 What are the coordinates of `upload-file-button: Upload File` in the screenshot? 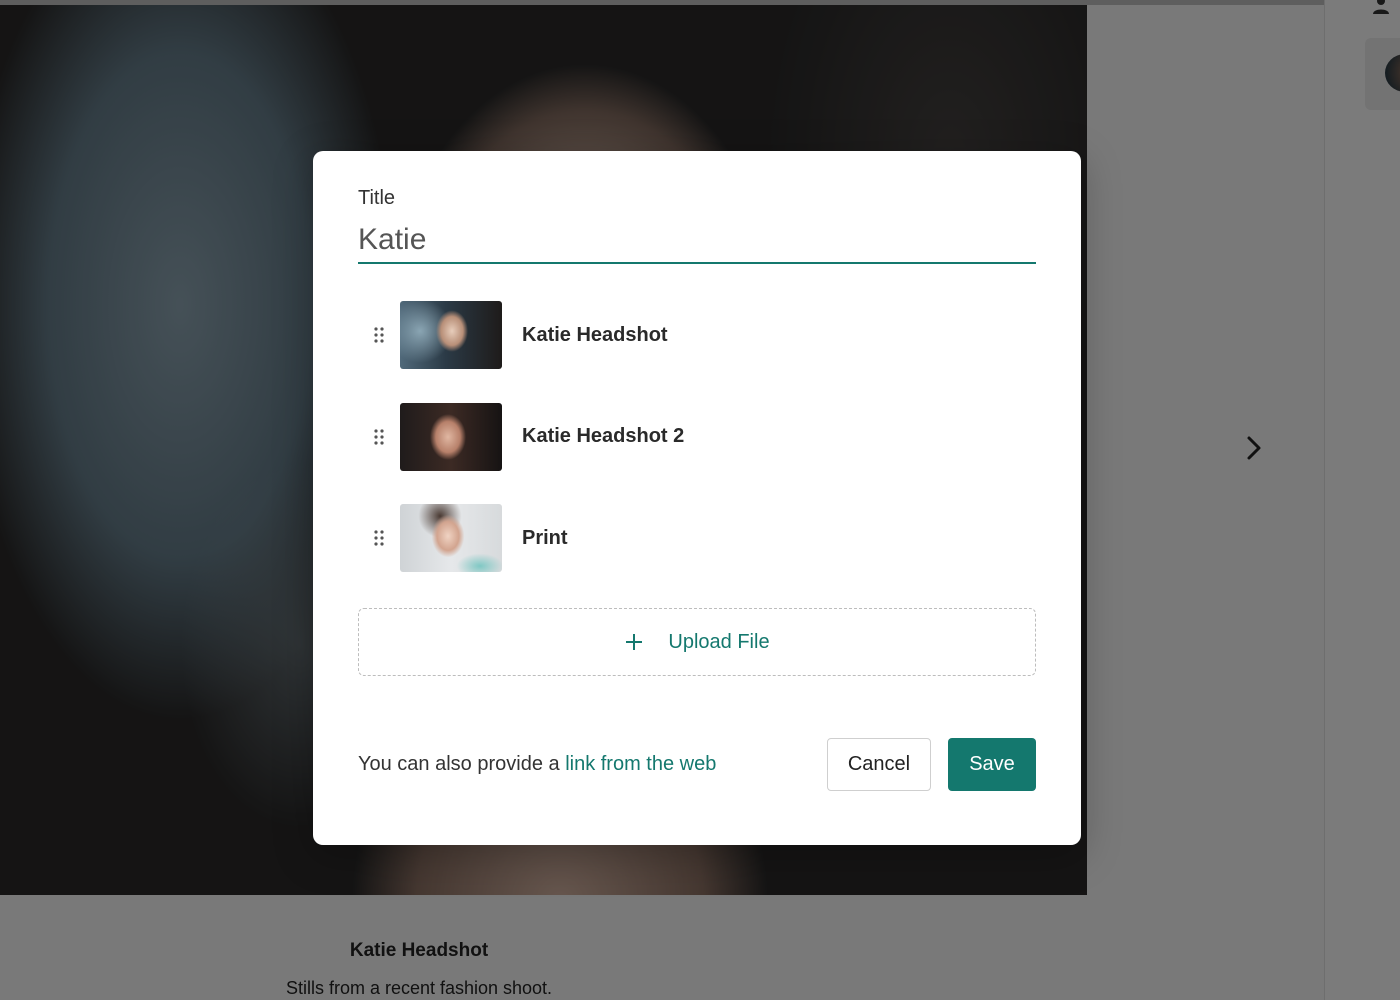 It's located at (697, 642).